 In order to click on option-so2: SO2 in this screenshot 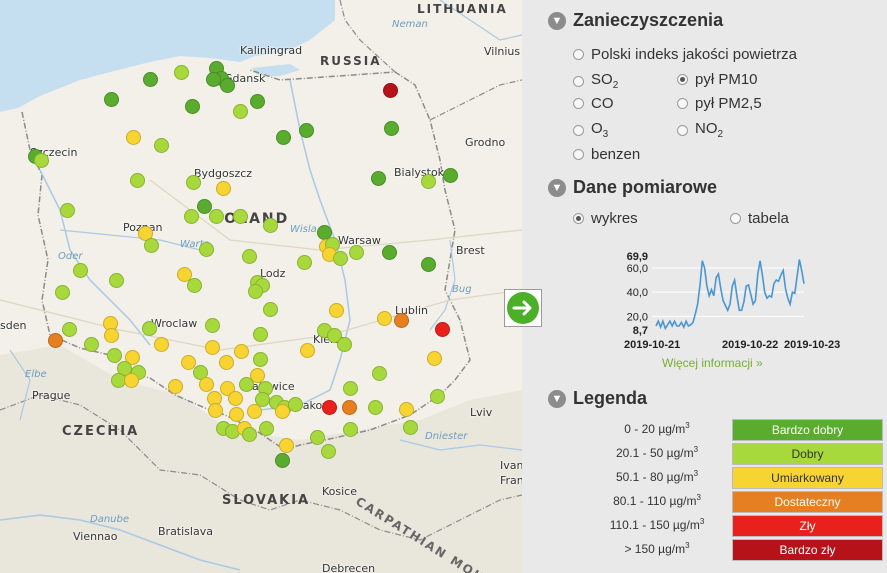, I will do `click(595, 81)`.